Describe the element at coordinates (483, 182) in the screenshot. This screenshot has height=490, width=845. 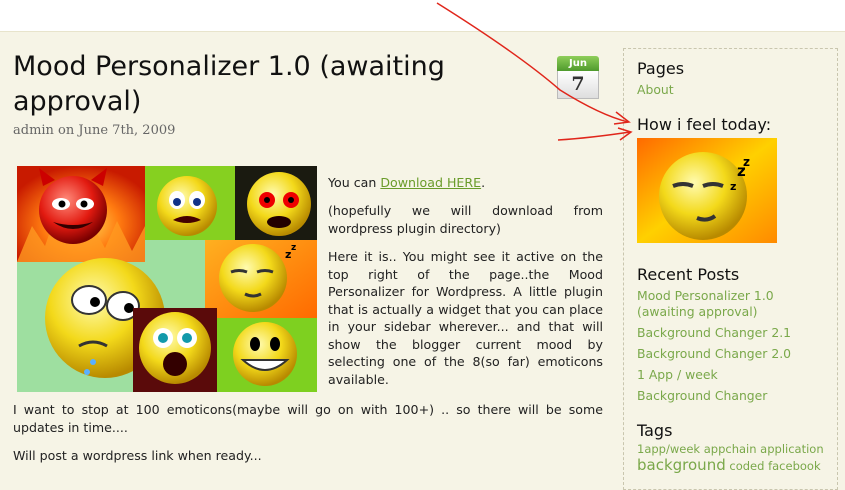
I see `download-suffix: .` at that location.